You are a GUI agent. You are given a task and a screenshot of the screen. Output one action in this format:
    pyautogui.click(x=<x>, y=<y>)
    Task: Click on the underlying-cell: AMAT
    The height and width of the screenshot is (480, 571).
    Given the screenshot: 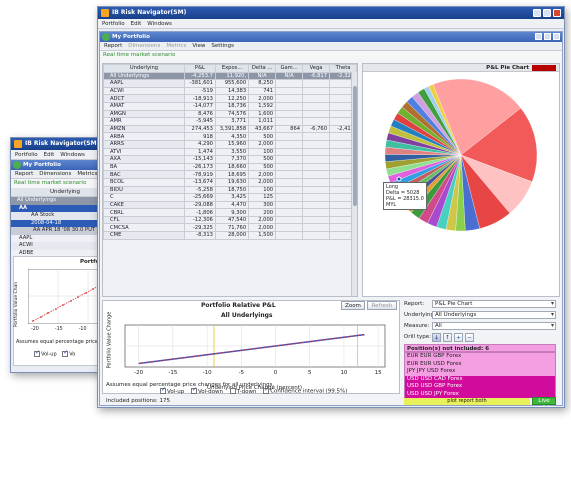 What is the action you would take?
    pyautogui.click(x=144, y=106)
    